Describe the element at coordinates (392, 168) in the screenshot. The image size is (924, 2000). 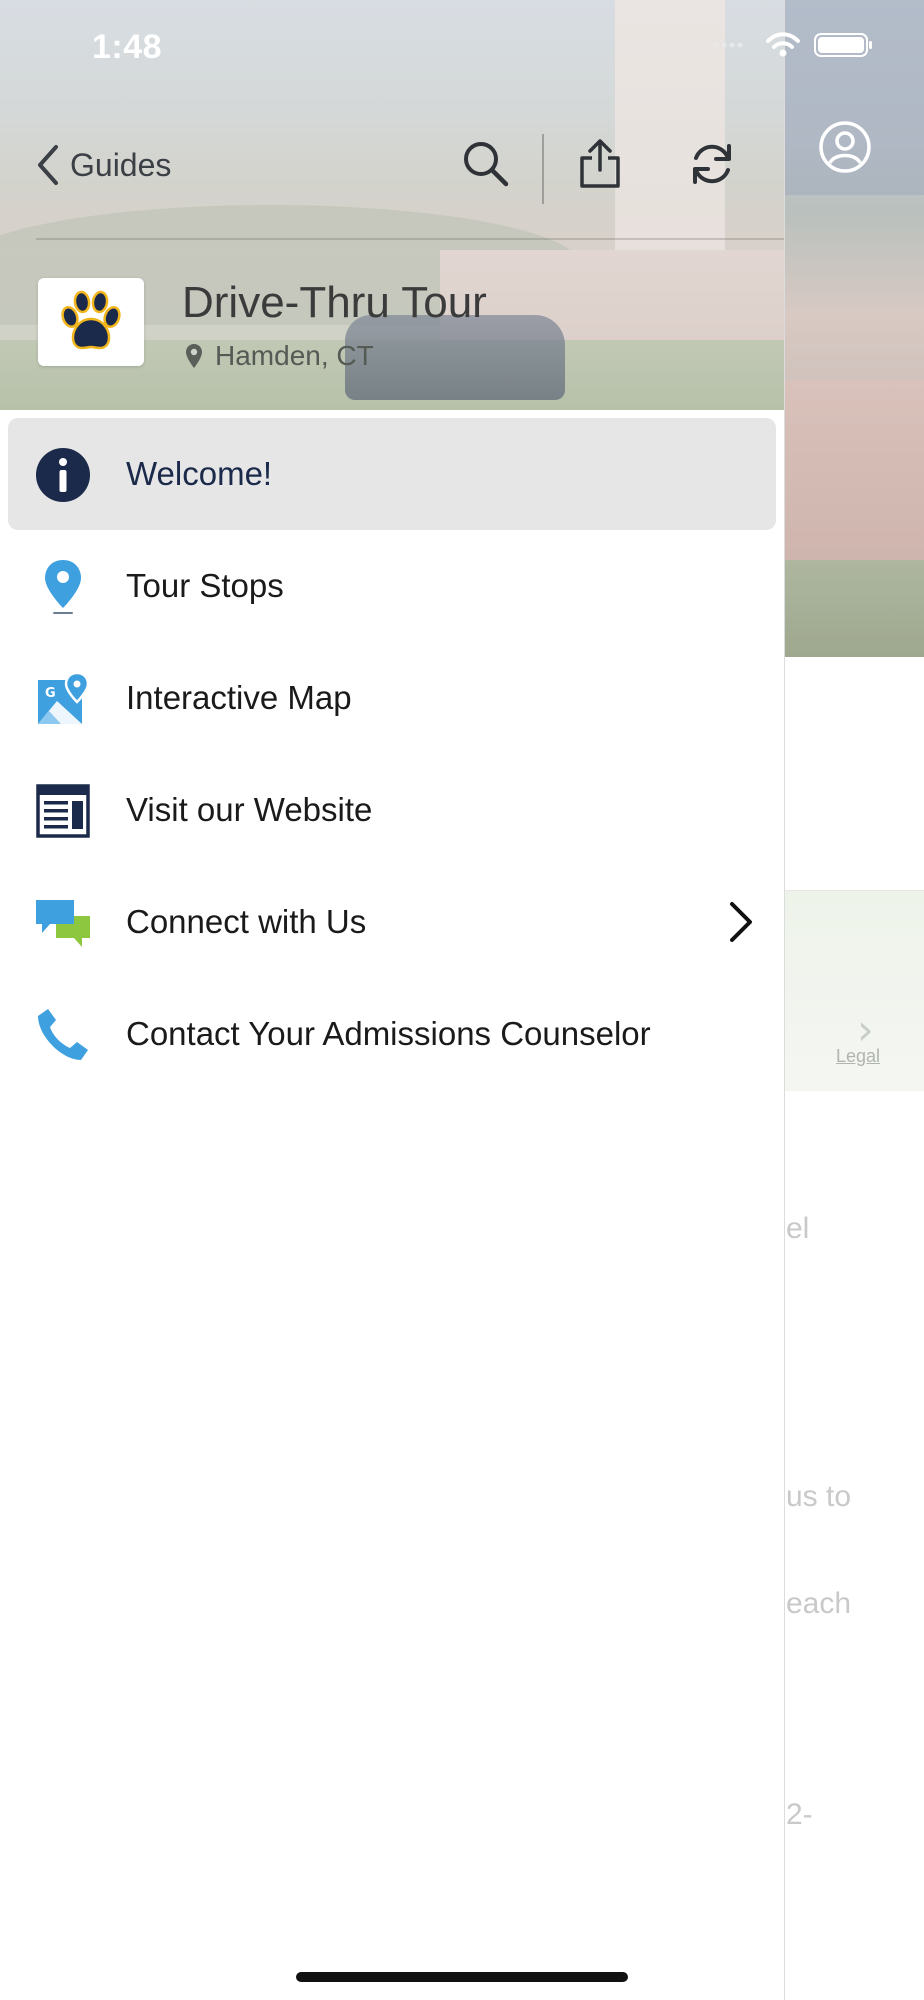
I see `toolbar: Guides` at that location.